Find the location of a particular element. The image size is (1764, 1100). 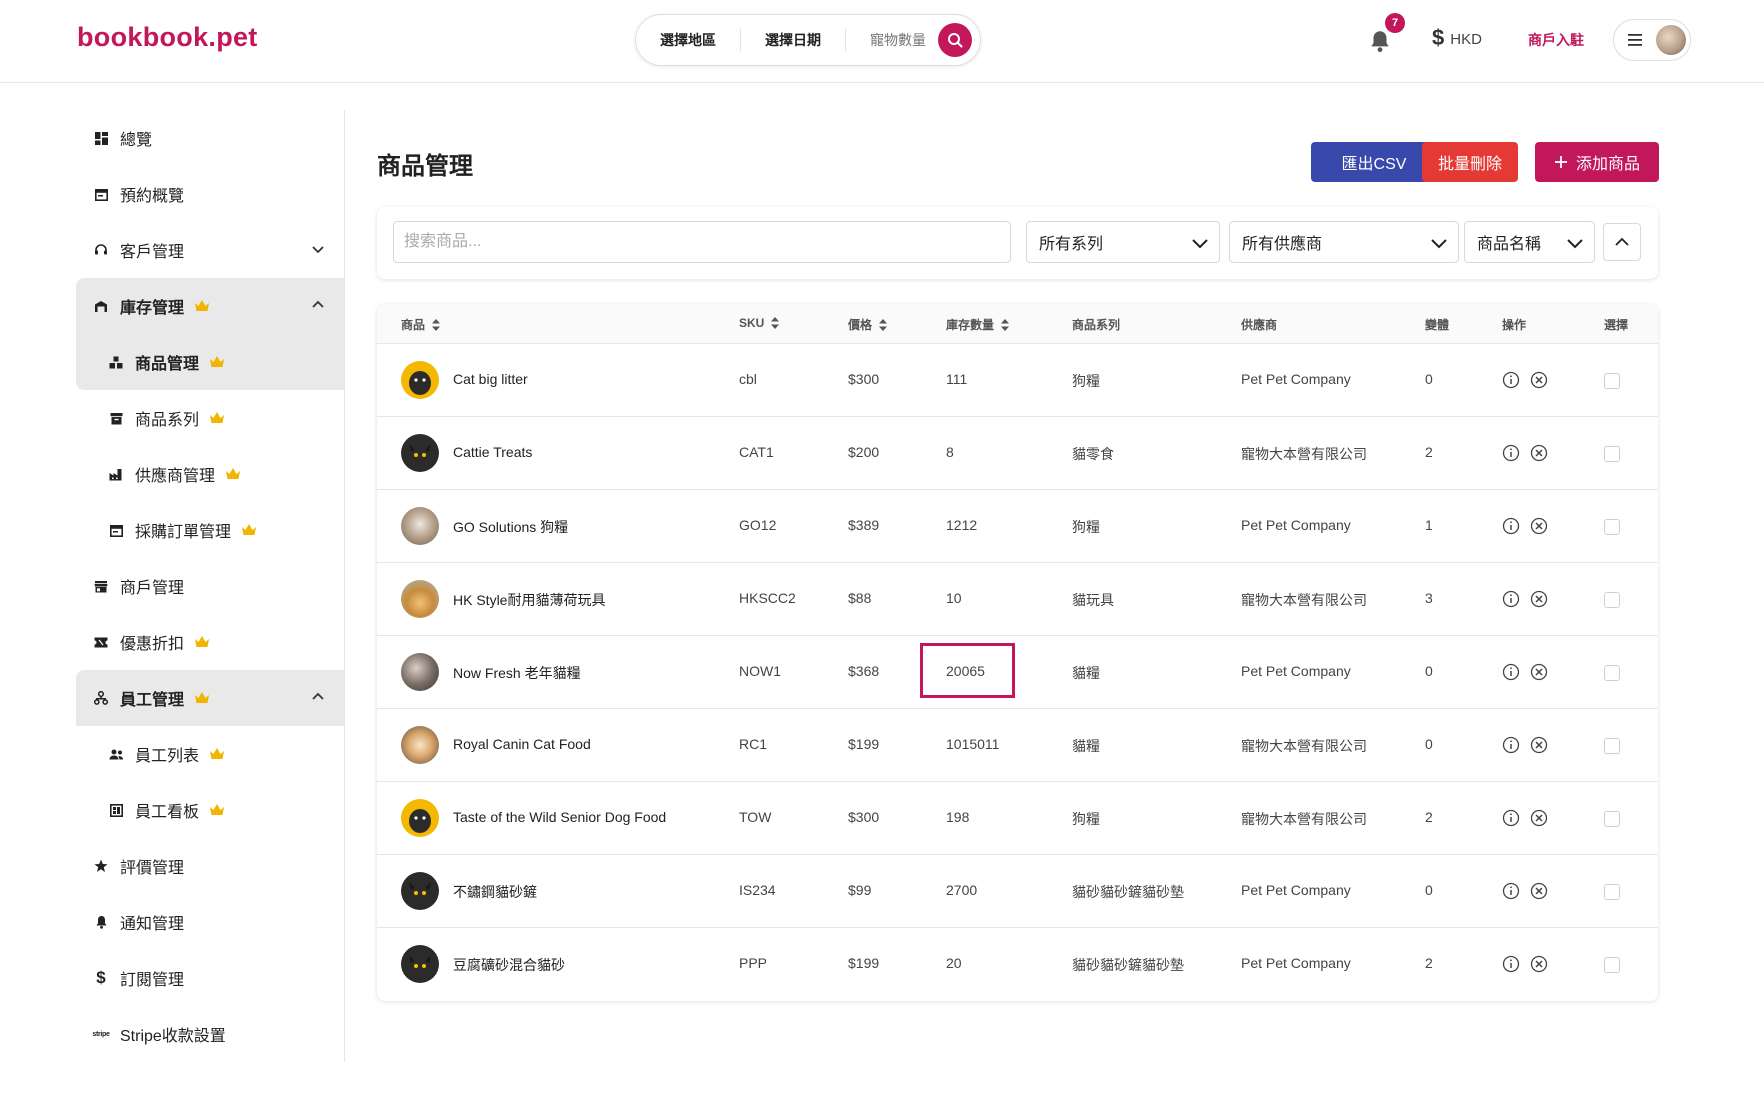

star-icon is located at coordinates (101, 866).